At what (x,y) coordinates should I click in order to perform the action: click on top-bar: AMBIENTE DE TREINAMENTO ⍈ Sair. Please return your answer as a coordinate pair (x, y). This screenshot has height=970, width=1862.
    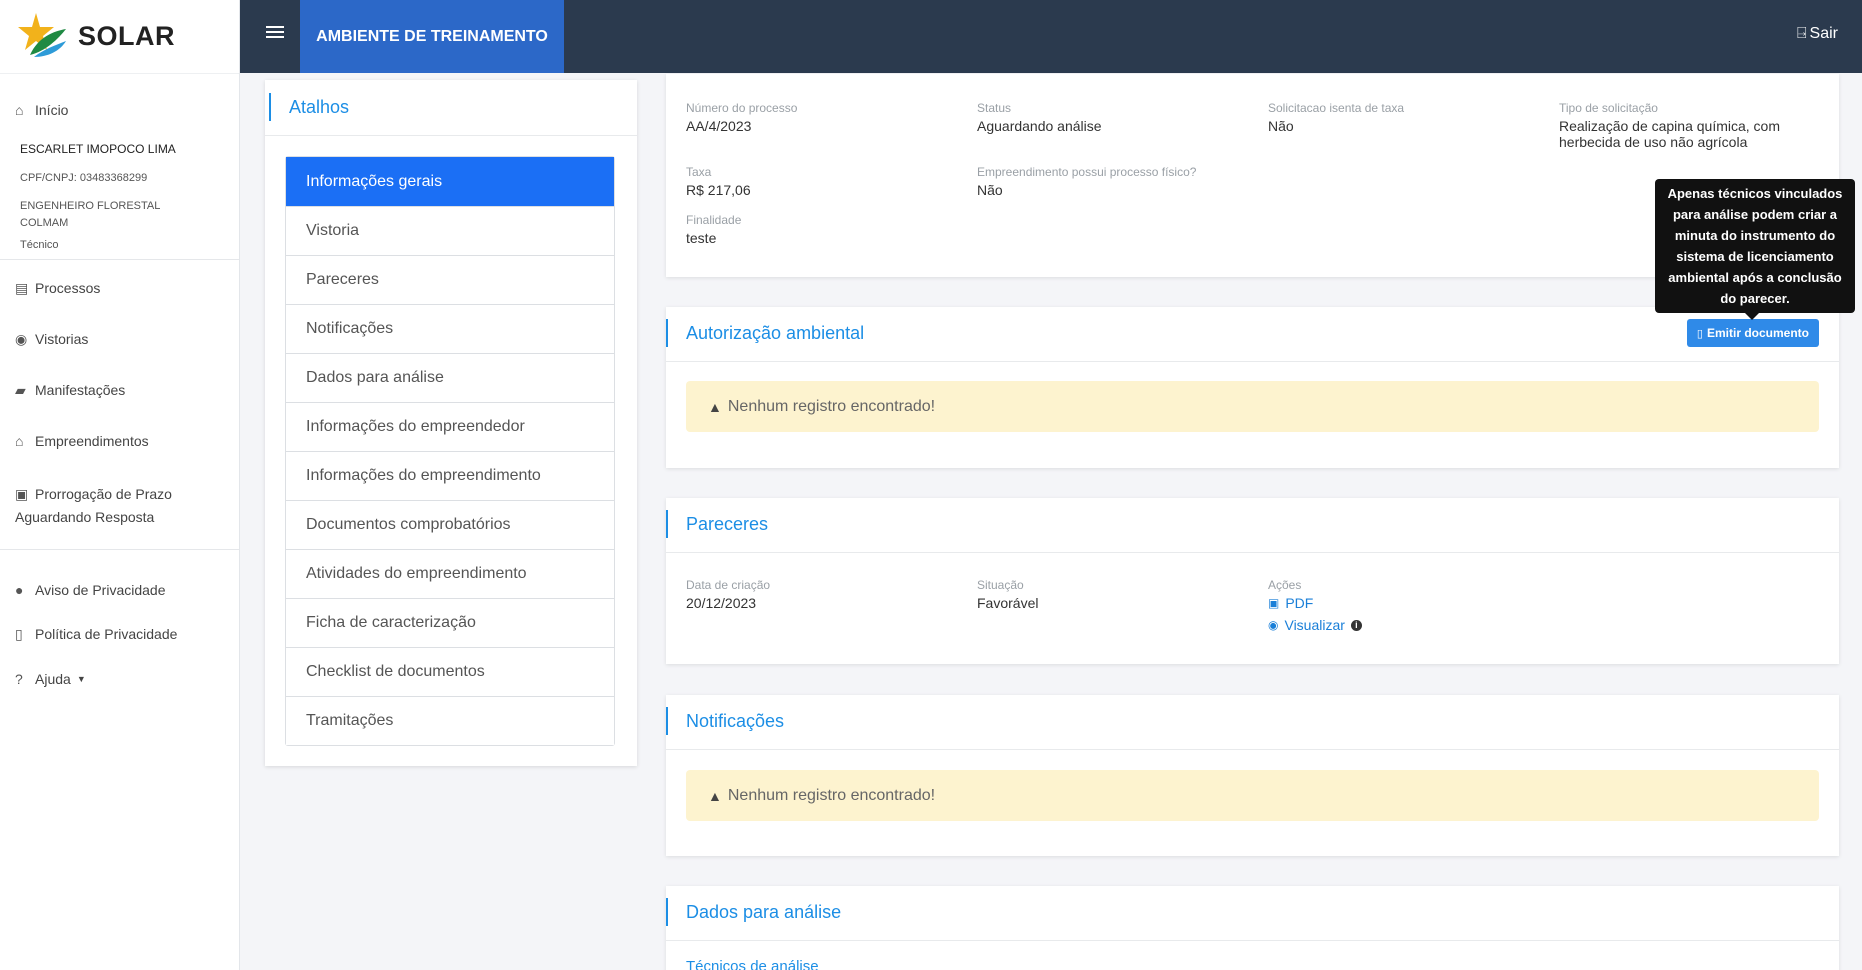
    Looking at the image, I should click on (1051, 36).